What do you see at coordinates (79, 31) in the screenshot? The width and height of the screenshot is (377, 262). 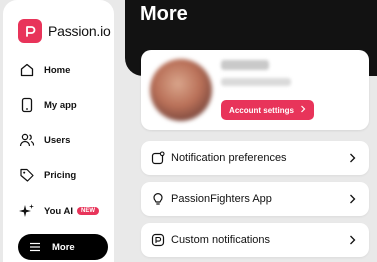 I see `brand-name: Passion.io` at bounding box center [79, 31].